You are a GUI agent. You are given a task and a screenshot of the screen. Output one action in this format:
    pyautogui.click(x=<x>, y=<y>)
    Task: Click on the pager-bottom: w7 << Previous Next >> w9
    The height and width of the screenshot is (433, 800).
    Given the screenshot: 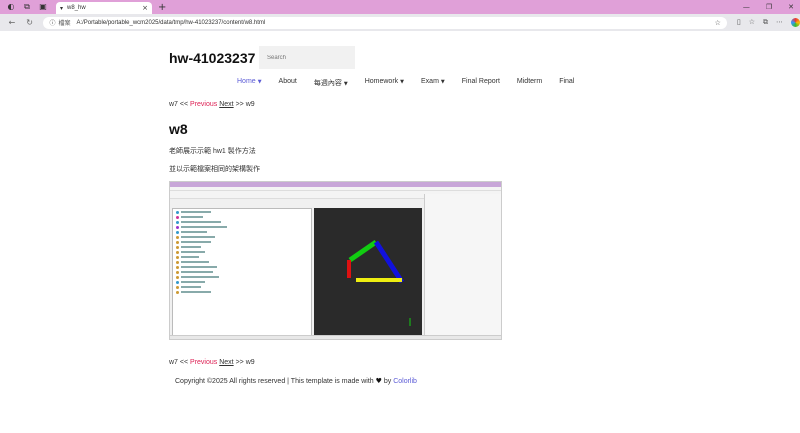 What is the action you would take?
    pyautogui.click(x=212, y=362)
    